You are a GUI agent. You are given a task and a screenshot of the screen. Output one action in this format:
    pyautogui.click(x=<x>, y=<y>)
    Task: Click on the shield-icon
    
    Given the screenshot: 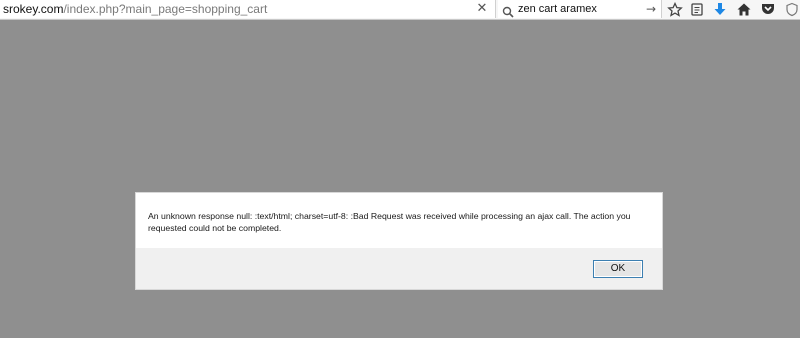 What is the action you would take?
    pyautogui.click(x=792, y=9)
    